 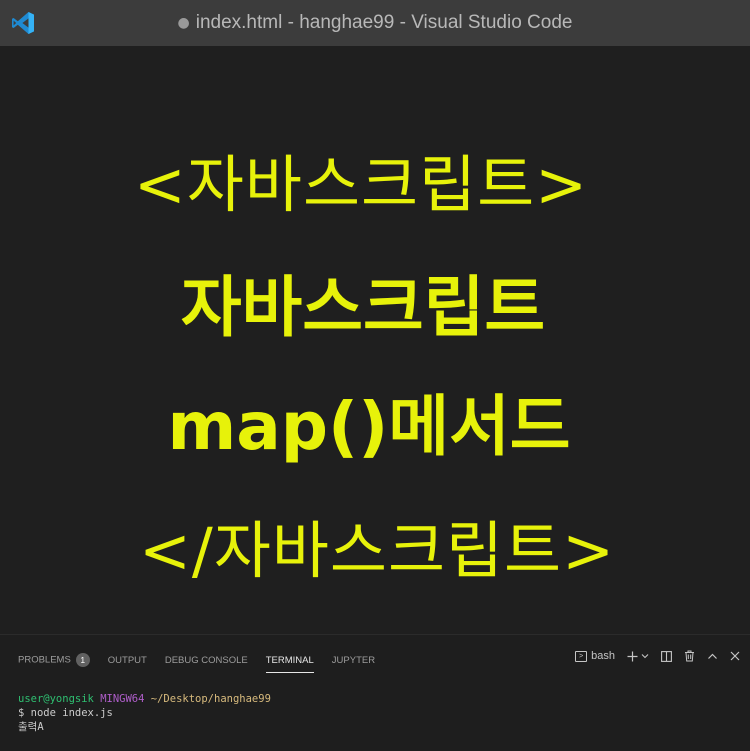 What do you see at coordinates (603, 656) in the screenshot?
I see `shell-label: bash` at bounding box center [603, 656].